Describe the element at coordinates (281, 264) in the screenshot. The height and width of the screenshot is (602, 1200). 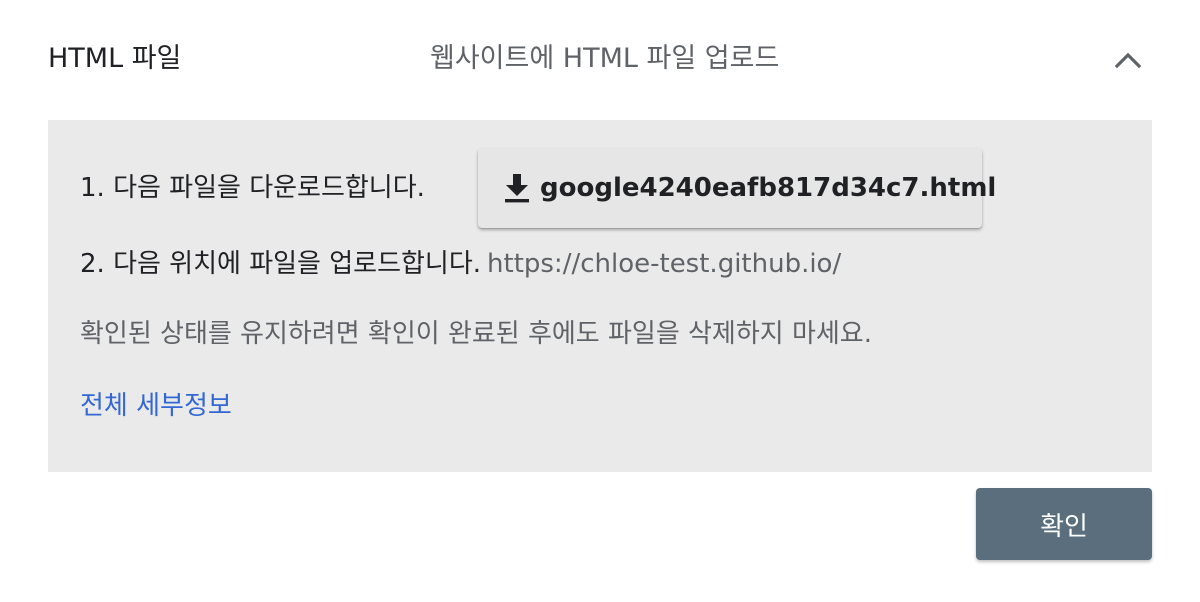
I see `step-upload-text: 2. 다음 위치에 파일을 업로드합니다.` at that location.